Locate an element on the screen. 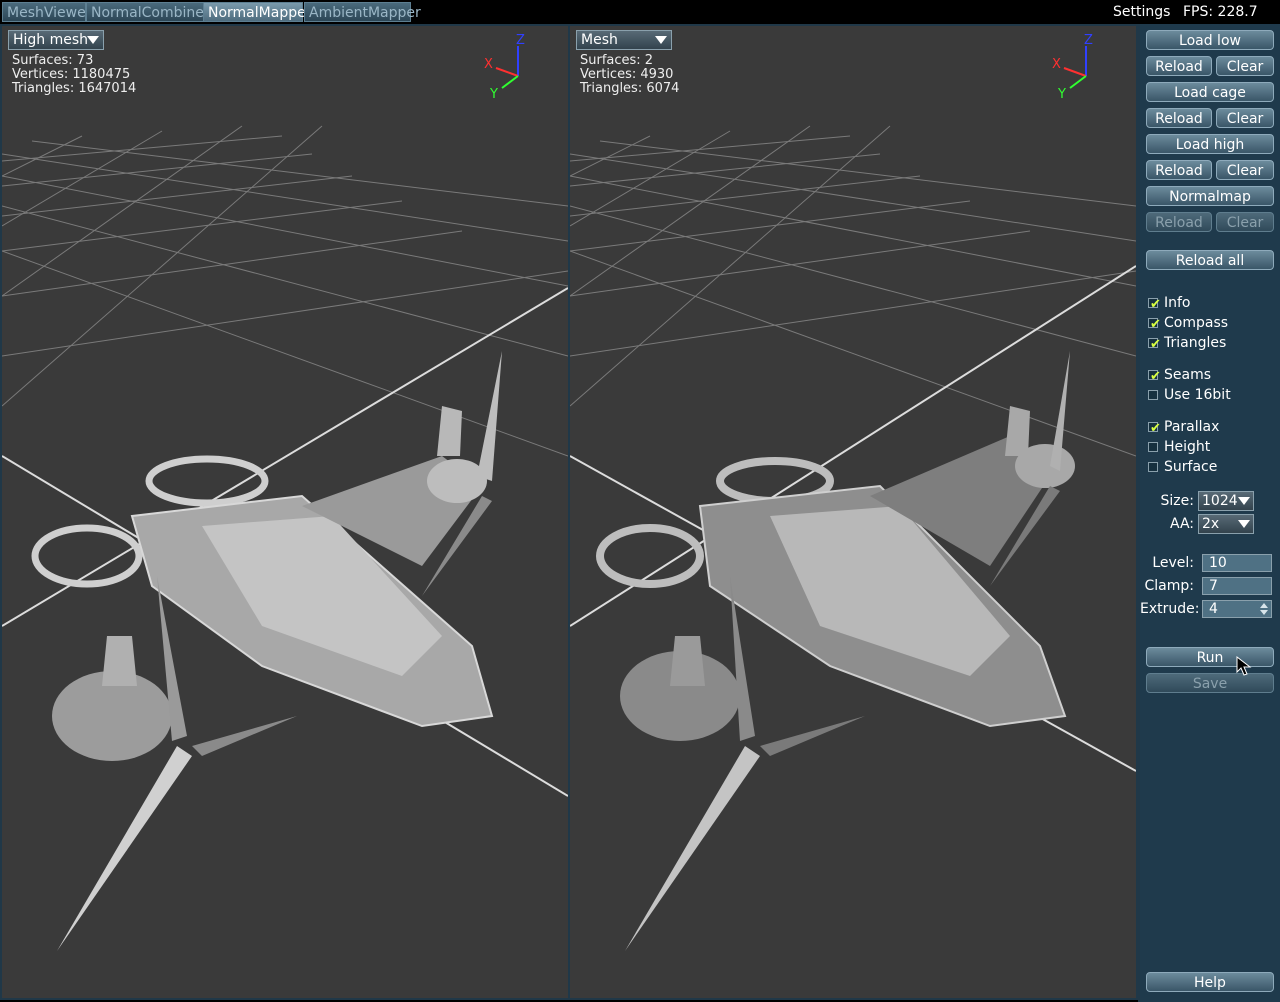  stat-triangles: Triangles: 1647014 is located at coordinates (74, 88).